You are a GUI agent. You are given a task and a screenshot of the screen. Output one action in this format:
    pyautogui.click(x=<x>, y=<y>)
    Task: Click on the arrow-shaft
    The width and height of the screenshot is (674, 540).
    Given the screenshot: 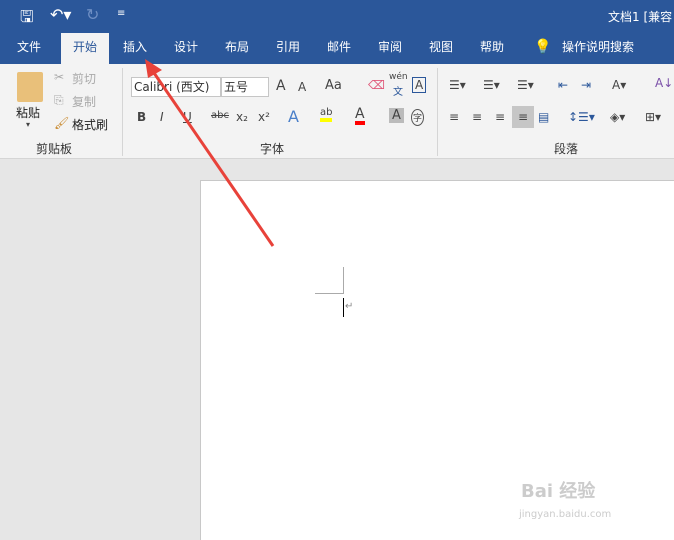 What is the action you would take?
    pyautogui.click(x=212, y=158)
    